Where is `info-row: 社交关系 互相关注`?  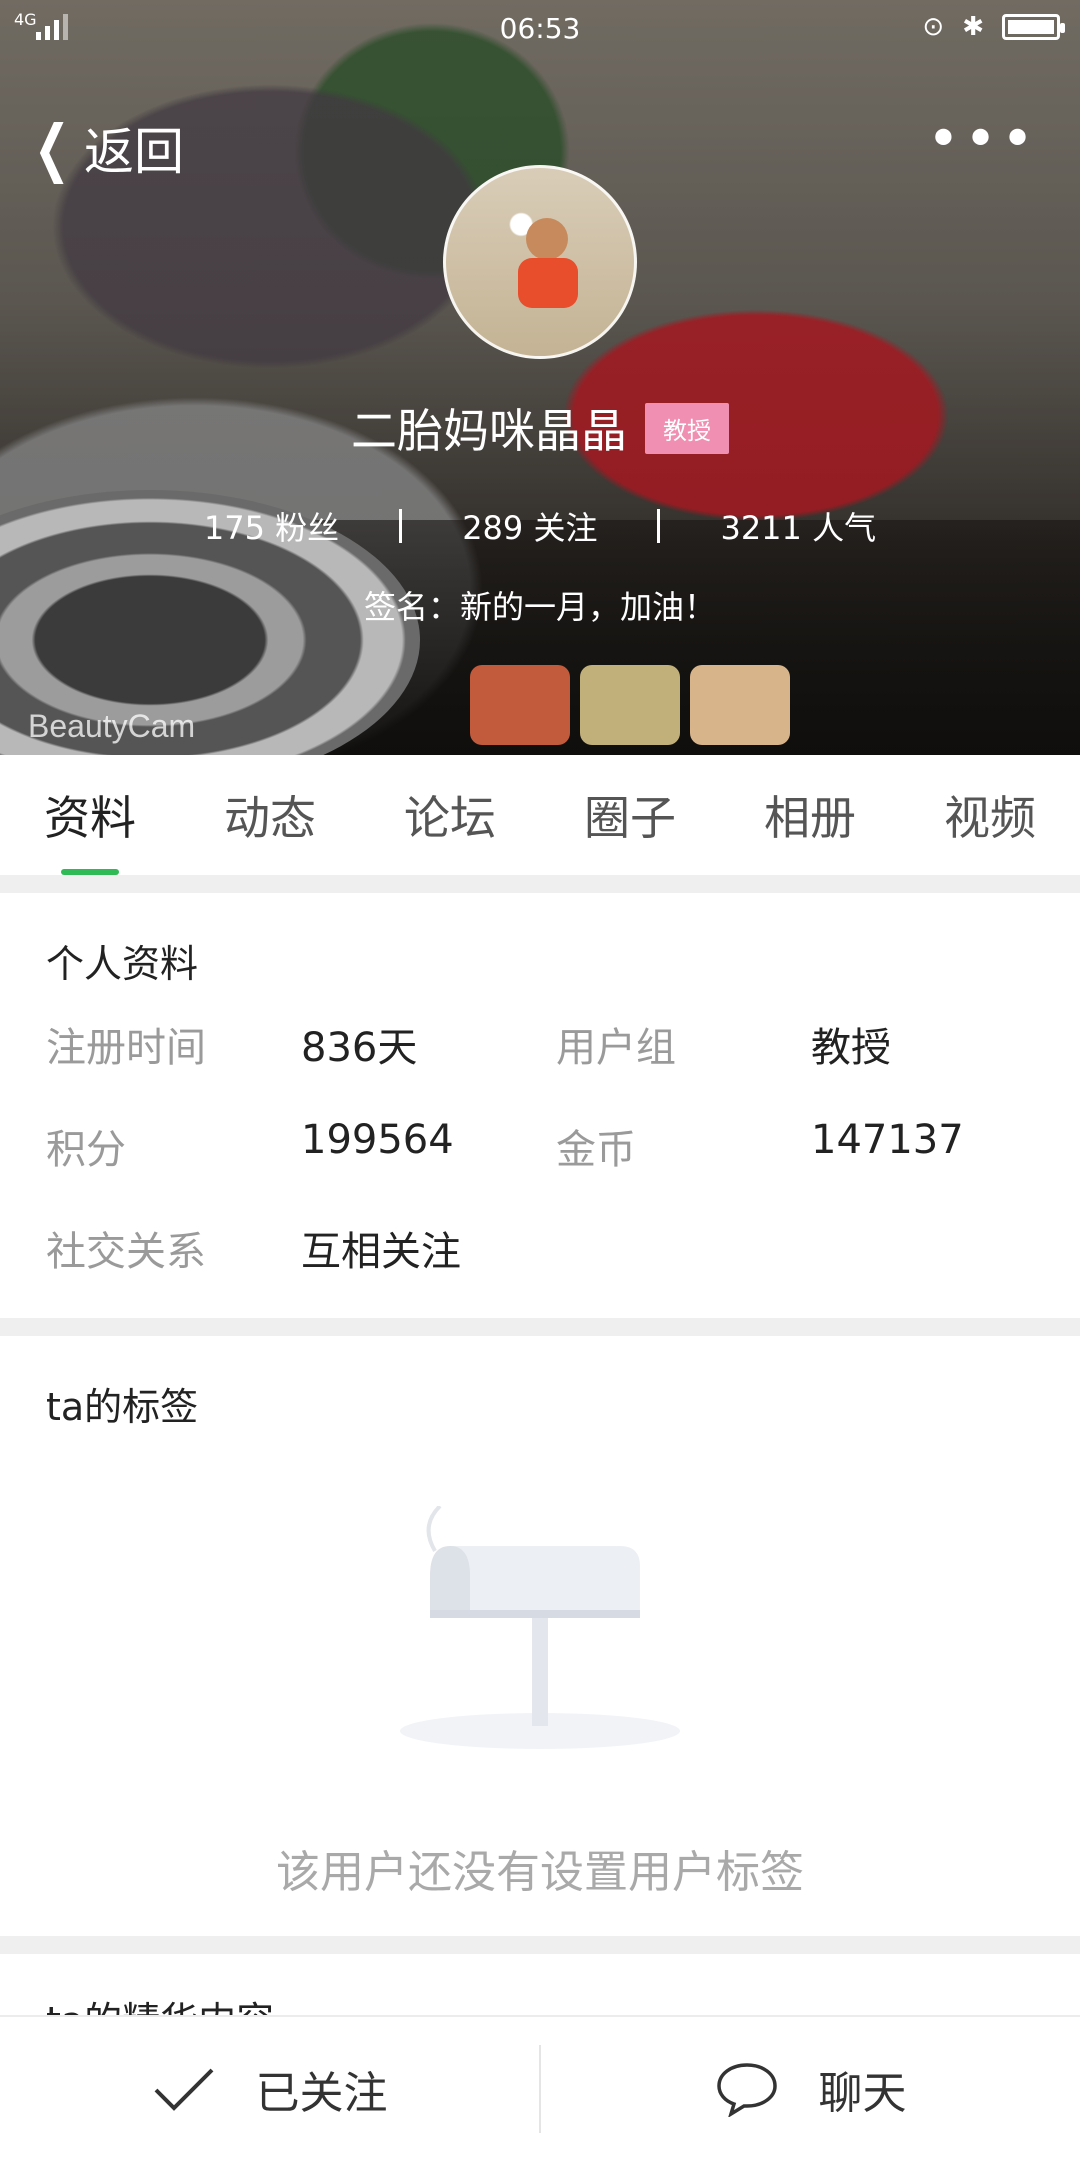 info-row: 社交关系 互相关注 is located at coordinates (301, 1248).